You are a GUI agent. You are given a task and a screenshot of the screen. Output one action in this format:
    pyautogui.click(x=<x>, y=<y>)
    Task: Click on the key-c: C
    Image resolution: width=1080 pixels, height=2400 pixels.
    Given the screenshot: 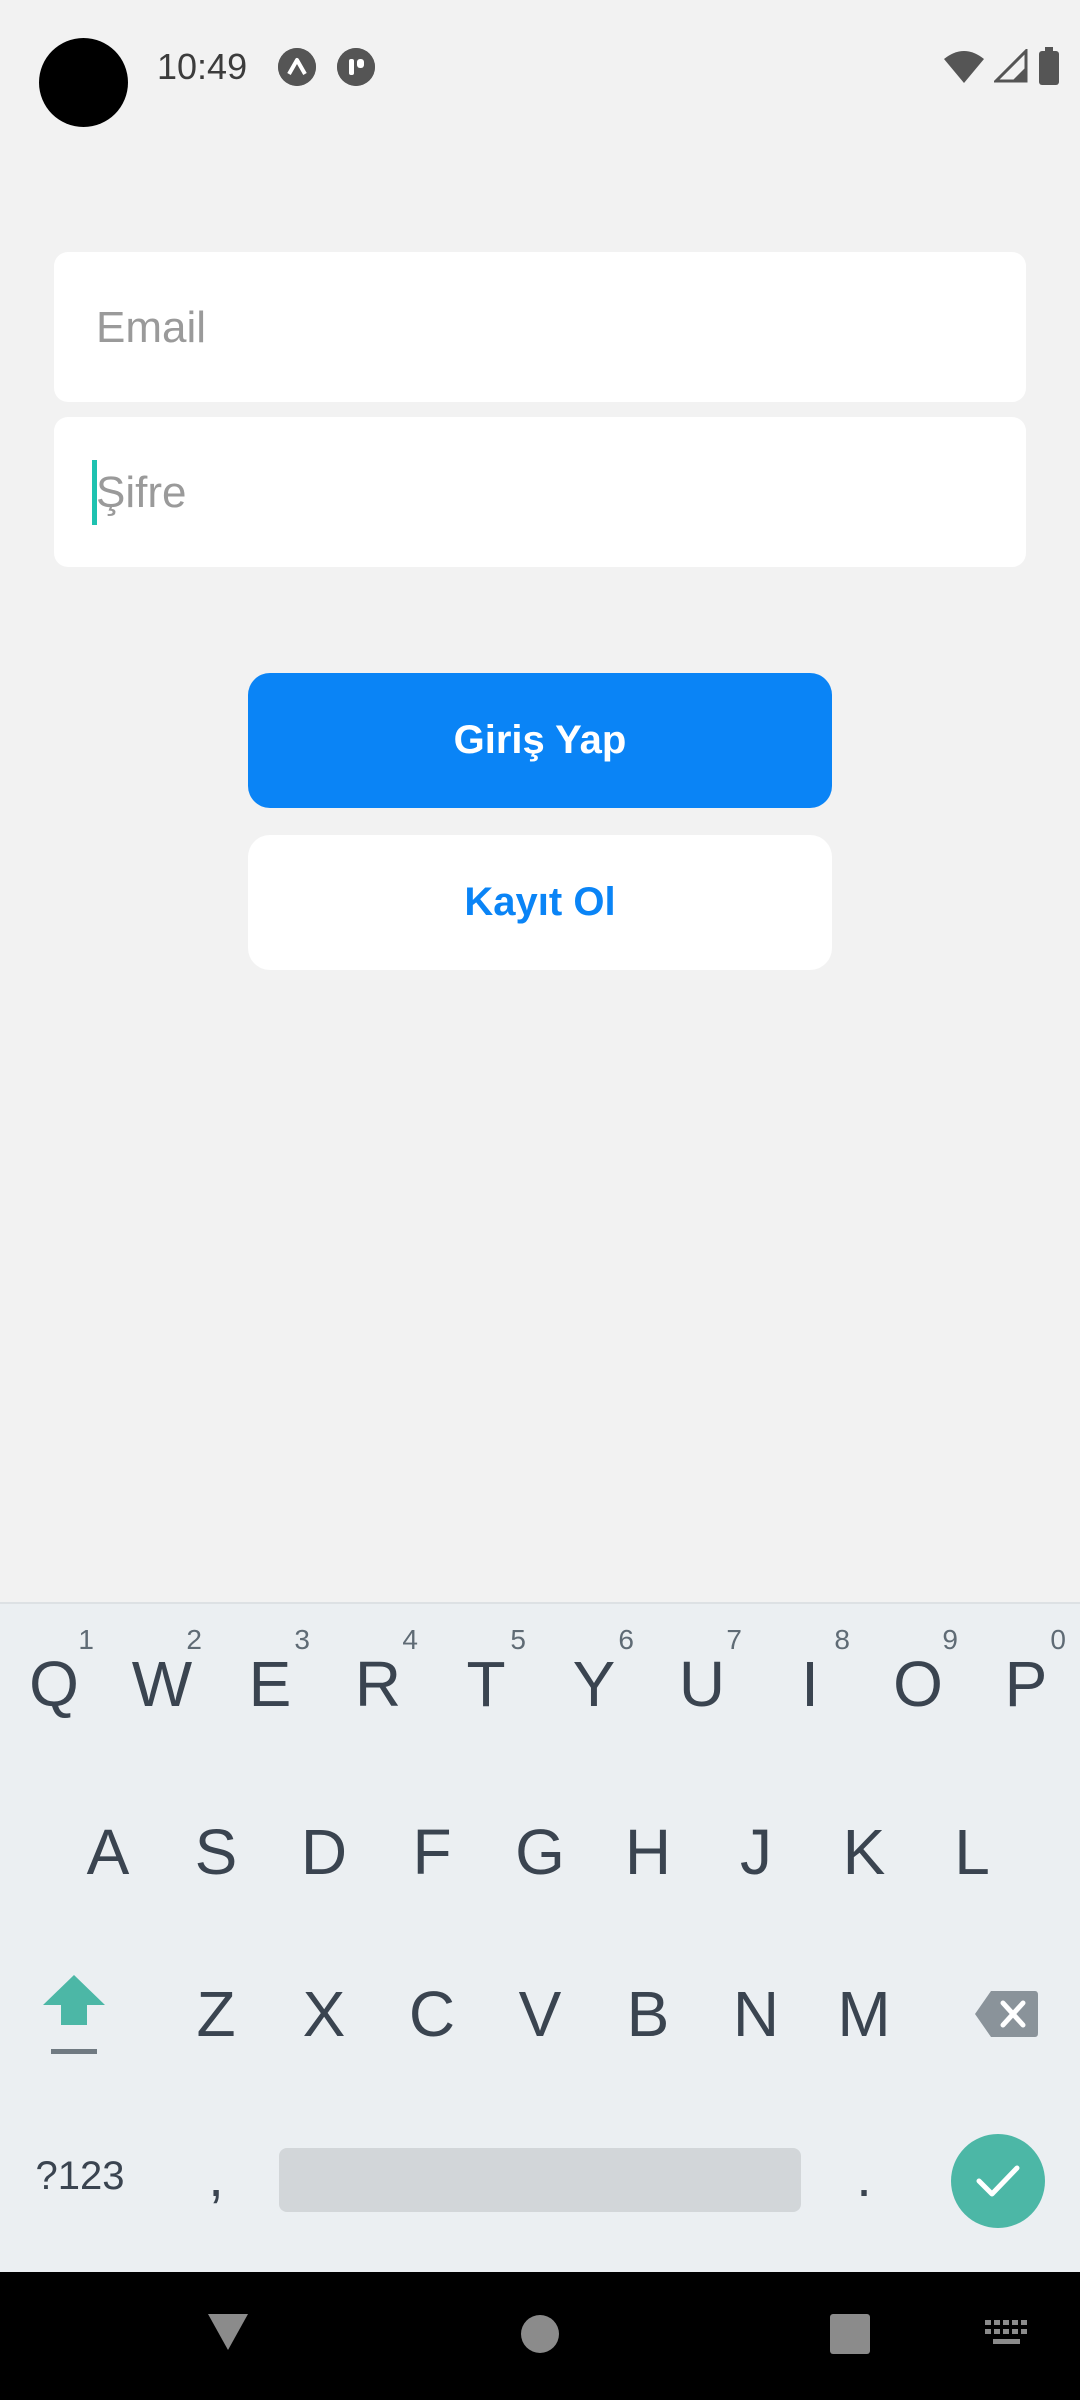 What is the action you would take?
    pyautogui.click(x=432, y=2014)
    